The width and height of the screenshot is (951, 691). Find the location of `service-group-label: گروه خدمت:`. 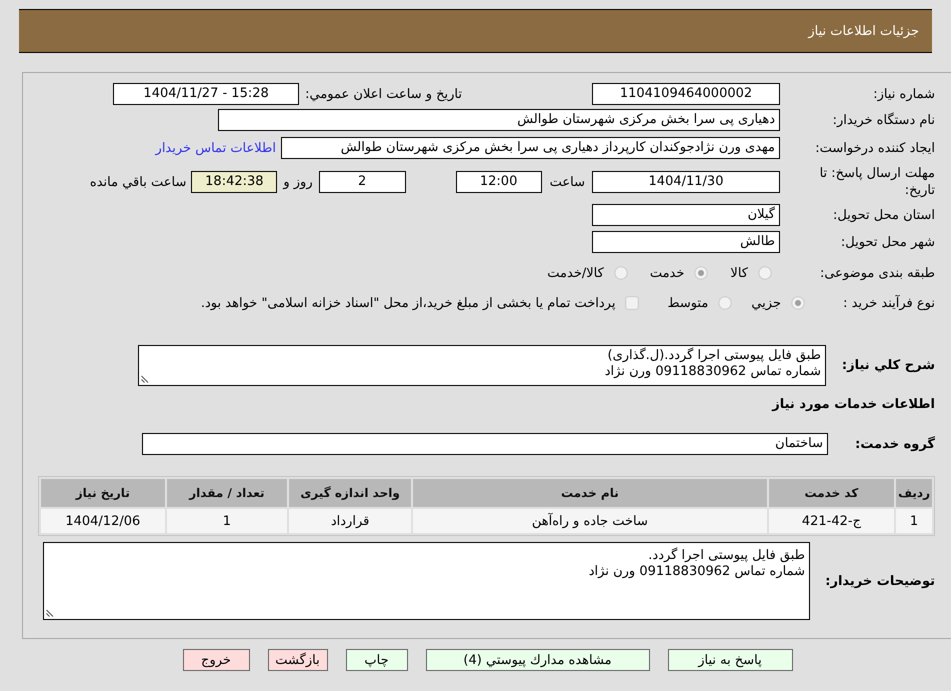

service-group-label: گروه خدمت: is located at coordinates (894, 444).